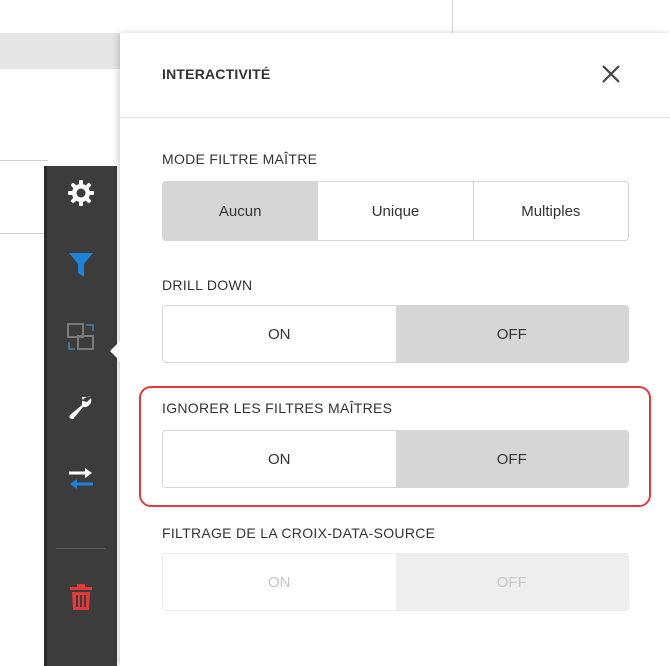 Image resolution: width=670 pixels, height=666 pixels. I want to click on toolbar-separator, so click(81, 548).